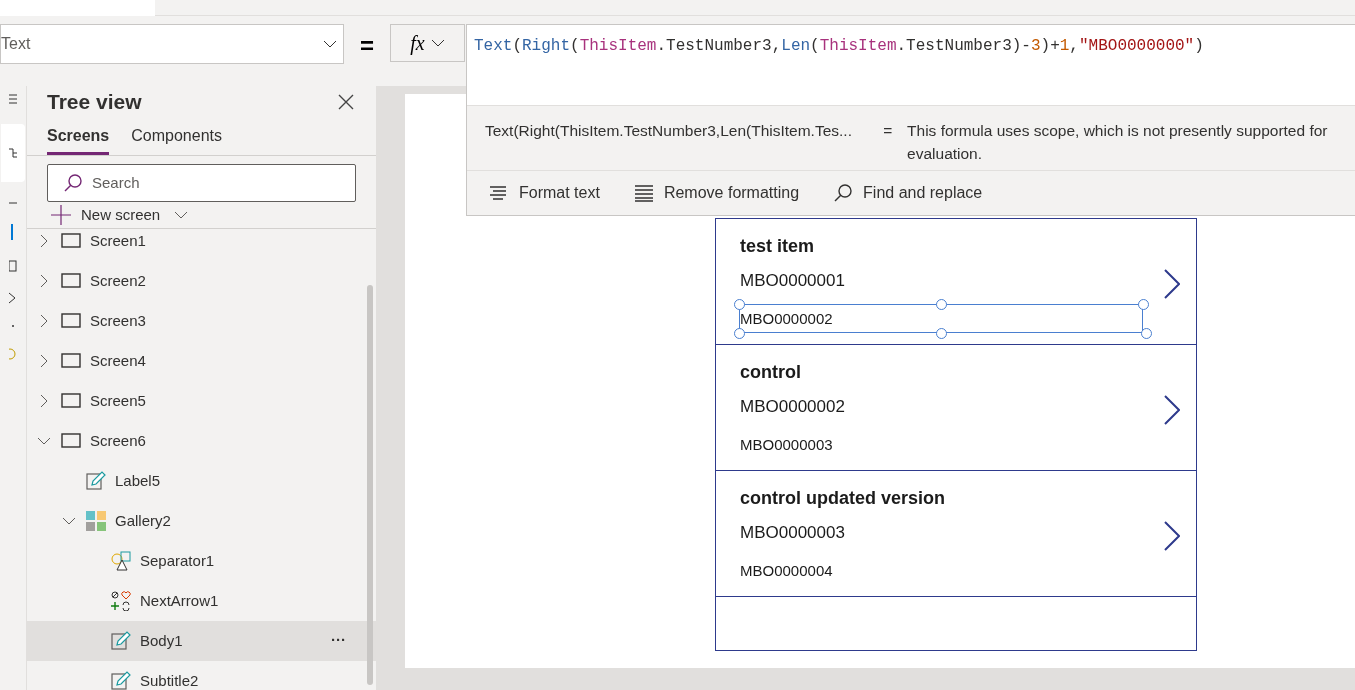 The height and width of the screenshot is (690, 1355). What do you see at coordinates (201, 245) in the screenshot?
I see `tree-item: Screen1` at bounding box center [201, 245].